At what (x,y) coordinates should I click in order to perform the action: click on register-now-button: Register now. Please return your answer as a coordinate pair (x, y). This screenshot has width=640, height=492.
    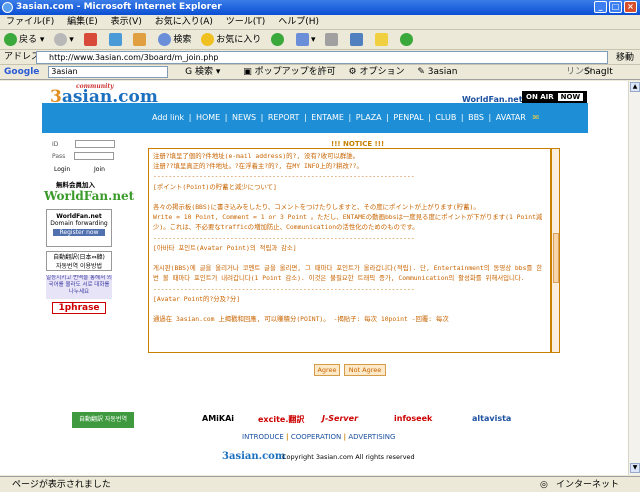
    Looking at the image, I should click on (79, 232).